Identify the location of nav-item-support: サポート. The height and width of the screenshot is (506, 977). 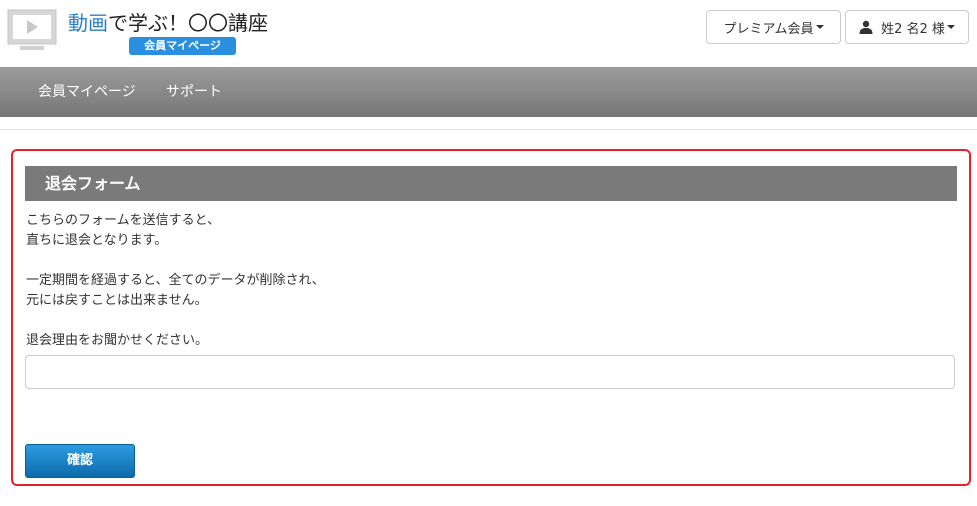
(194, 92).